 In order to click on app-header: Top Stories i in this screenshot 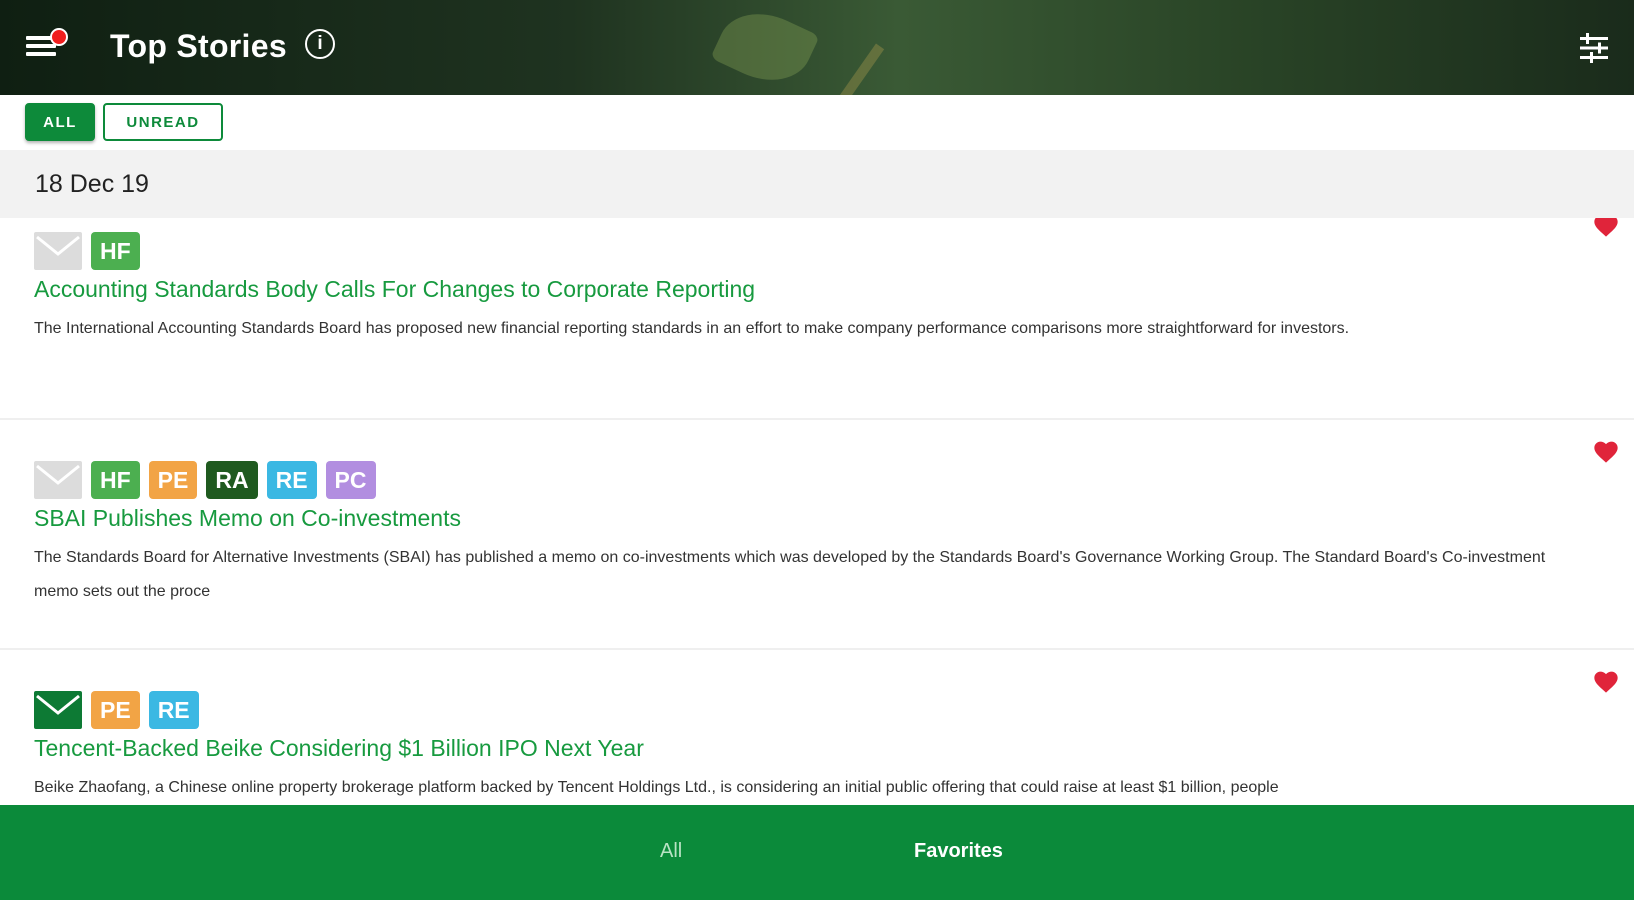, I will do `click(817, 47)`.